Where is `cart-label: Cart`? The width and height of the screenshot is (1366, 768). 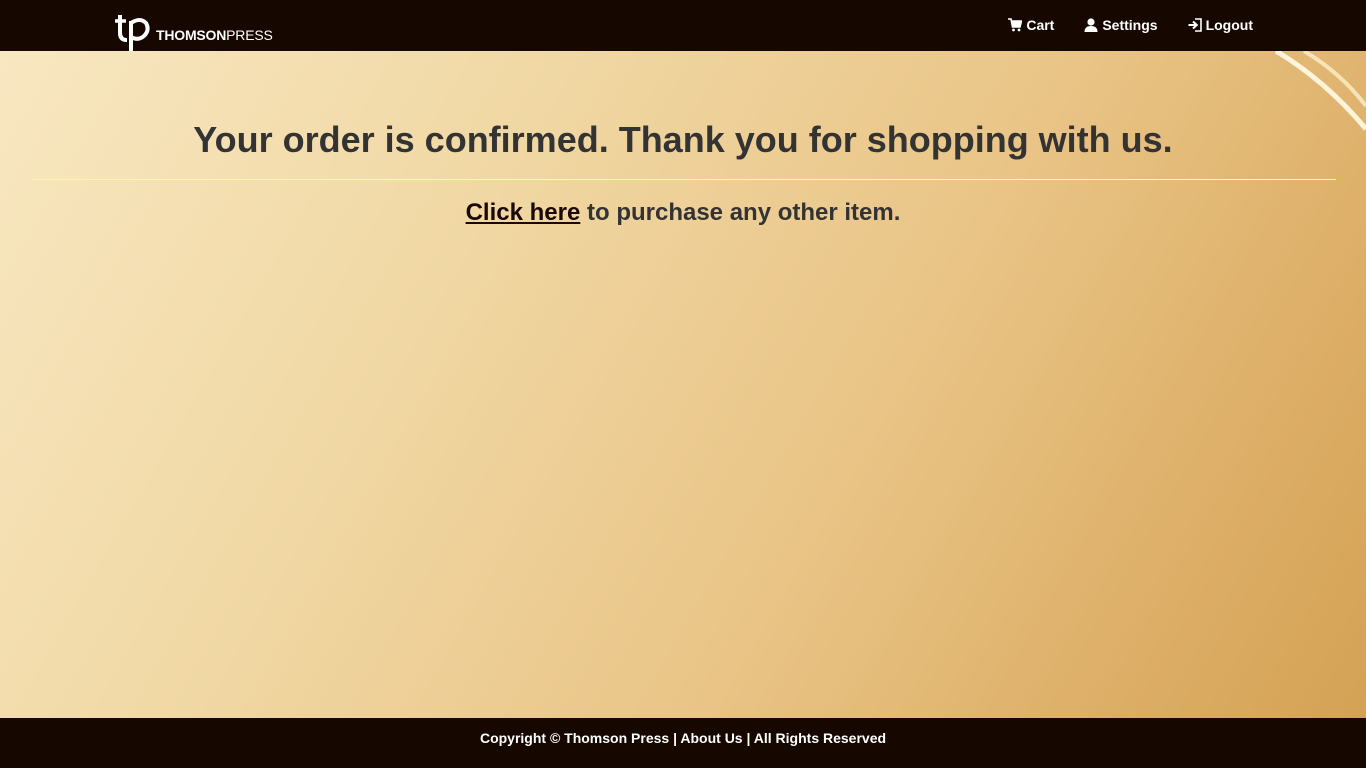 cart-label: Cart is located at coordinates (1040, 24).